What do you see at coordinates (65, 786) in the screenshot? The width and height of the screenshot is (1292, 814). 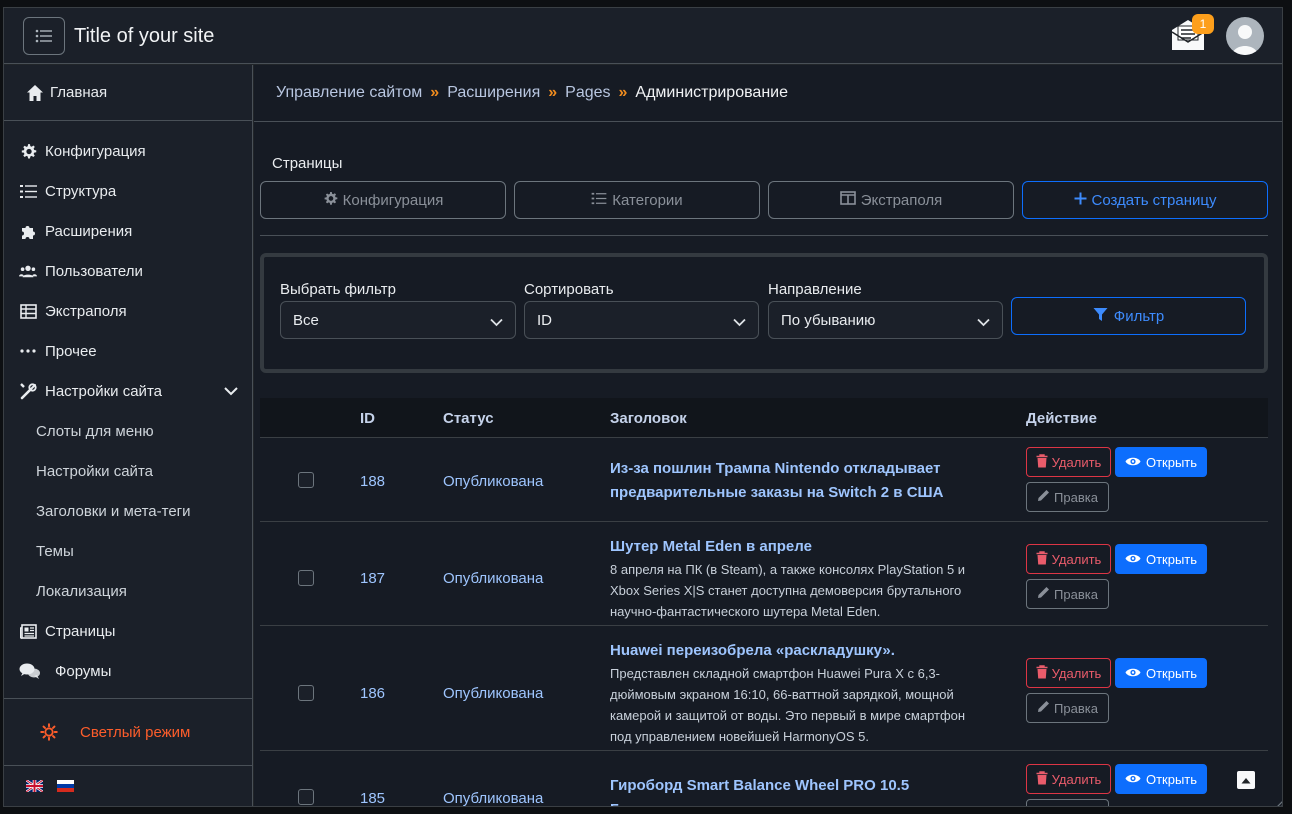 I see `ru-flag-icon` at bounding box center [65, 786].